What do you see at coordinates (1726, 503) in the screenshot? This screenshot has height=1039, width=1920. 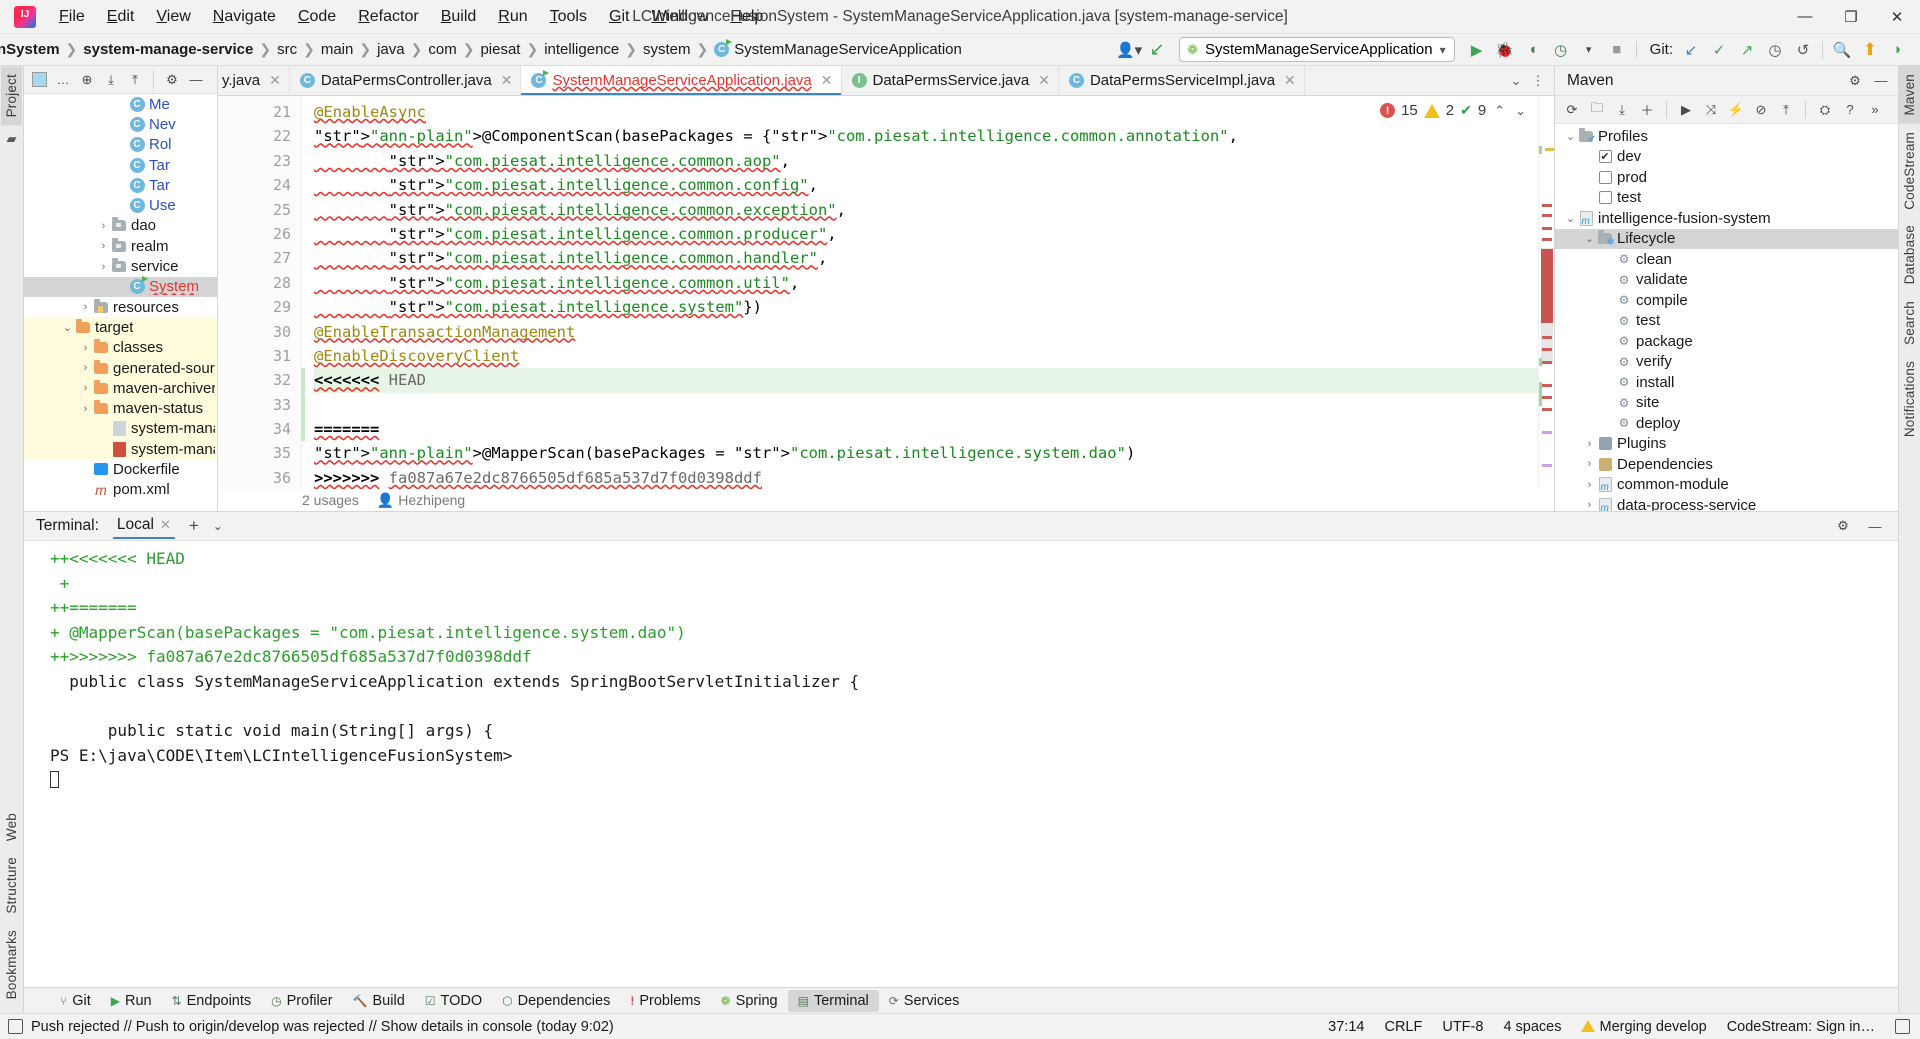 I see `maven-tree-node: › data-process-service` at bounding box center [1726, 503].